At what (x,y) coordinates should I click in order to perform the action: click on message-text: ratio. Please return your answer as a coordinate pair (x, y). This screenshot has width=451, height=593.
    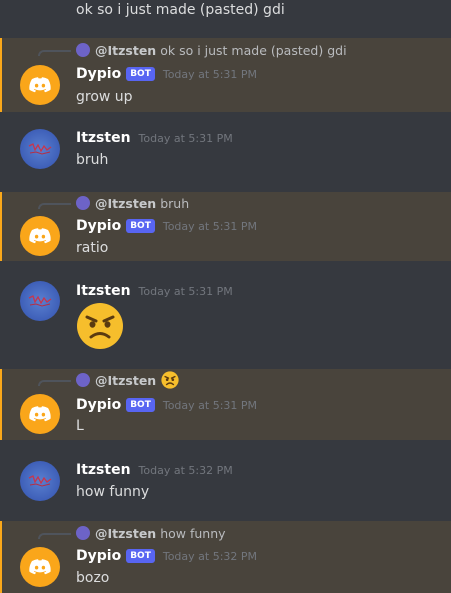
    Looking at the image, I should click on (92, 248).